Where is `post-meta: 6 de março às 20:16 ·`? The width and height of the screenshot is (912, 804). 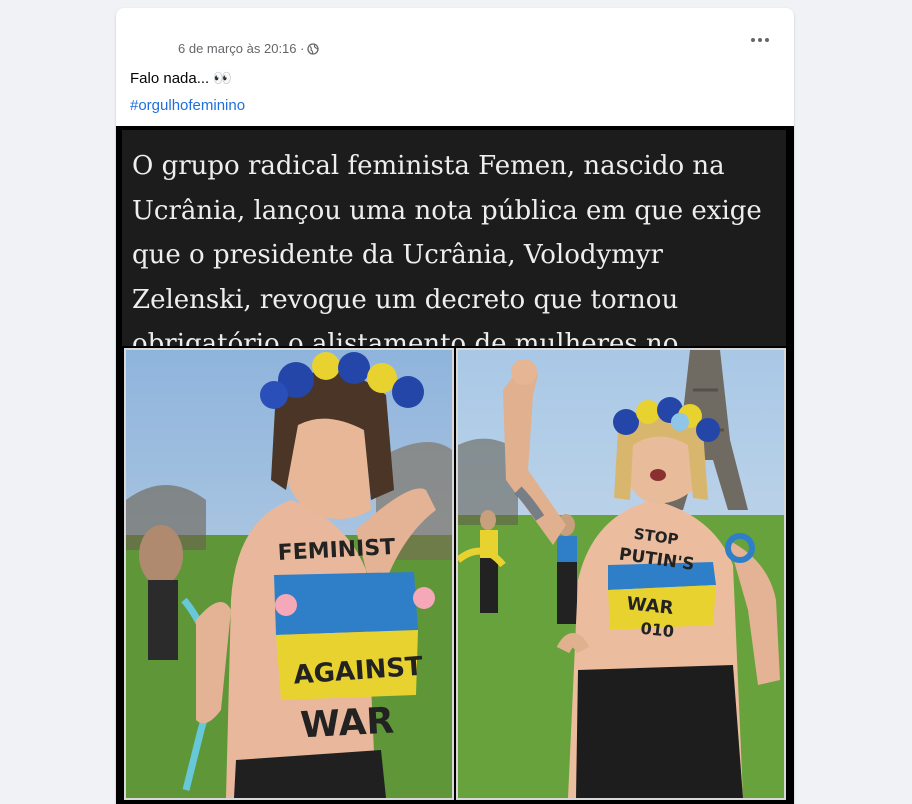
post-meta: 6 de março às 20:16 · is located at coordinates (249, 48).